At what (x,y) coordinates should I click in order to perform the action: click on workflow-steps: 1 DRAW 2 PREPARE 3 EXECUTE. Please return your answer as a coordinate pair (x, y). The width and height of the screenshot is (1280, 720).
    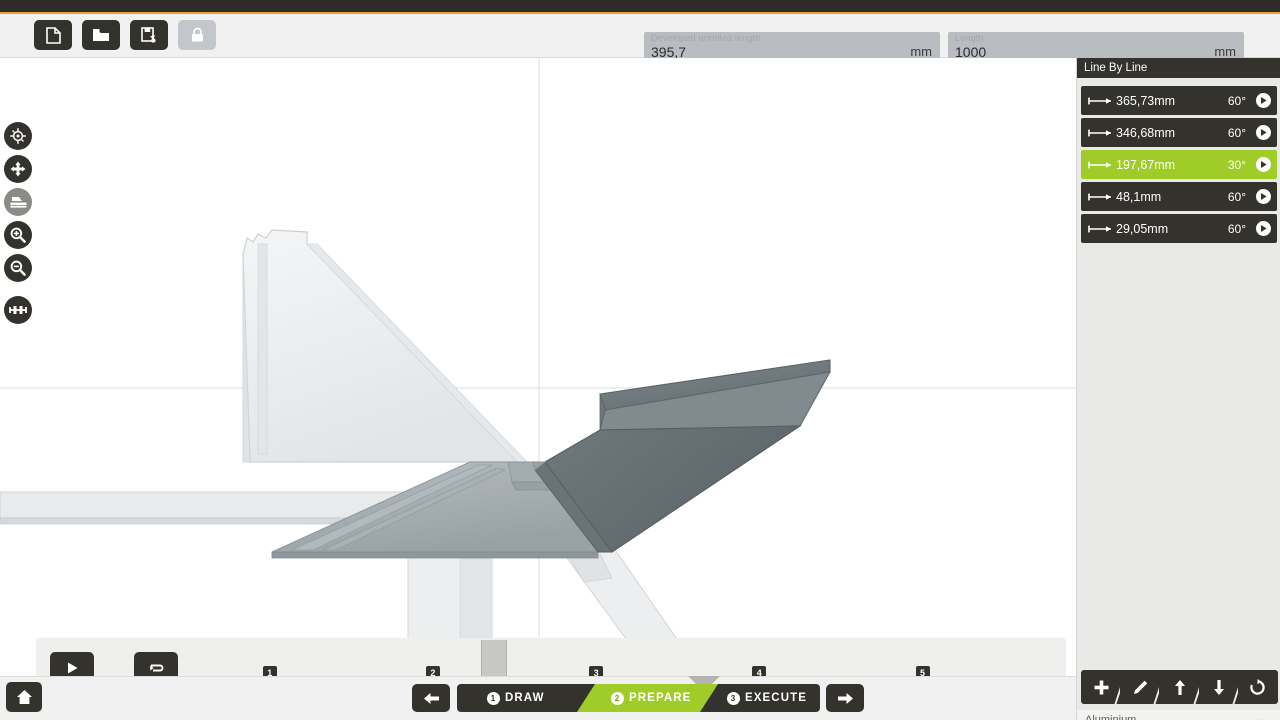
    Looking at the image, I should click on (638, 698).